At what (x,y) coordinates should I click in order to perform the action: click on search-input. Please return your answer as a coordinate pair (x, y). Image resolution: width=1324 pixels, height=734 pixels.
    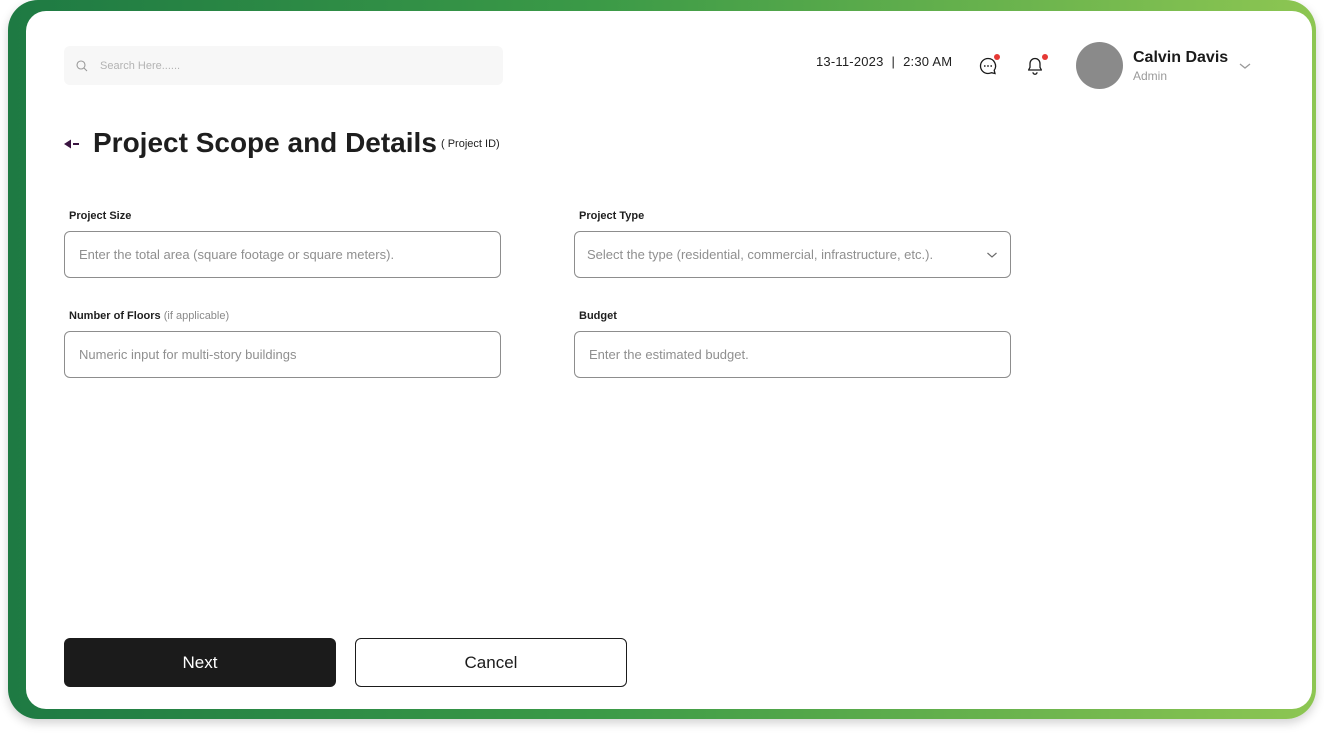
    Looking at the image, I should click on (290, 65).